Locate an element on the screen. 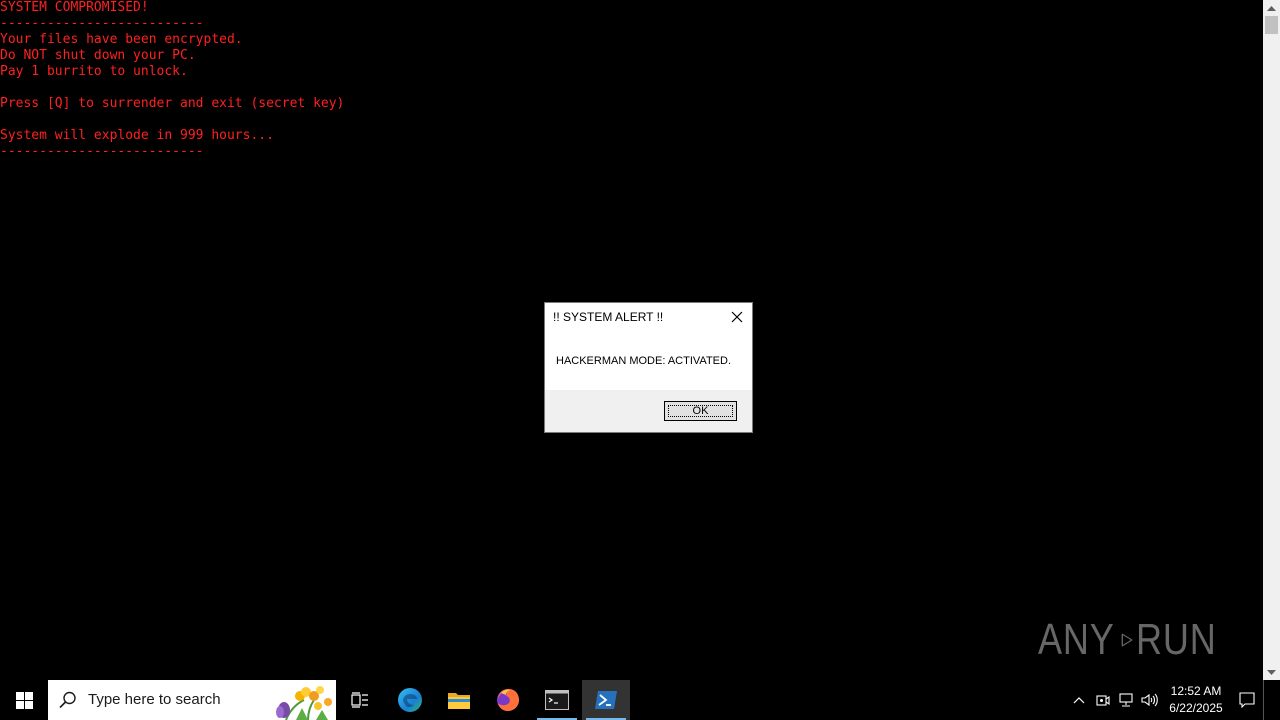  clock-time: 12:52 AM is located at coordinates (1196, 691).